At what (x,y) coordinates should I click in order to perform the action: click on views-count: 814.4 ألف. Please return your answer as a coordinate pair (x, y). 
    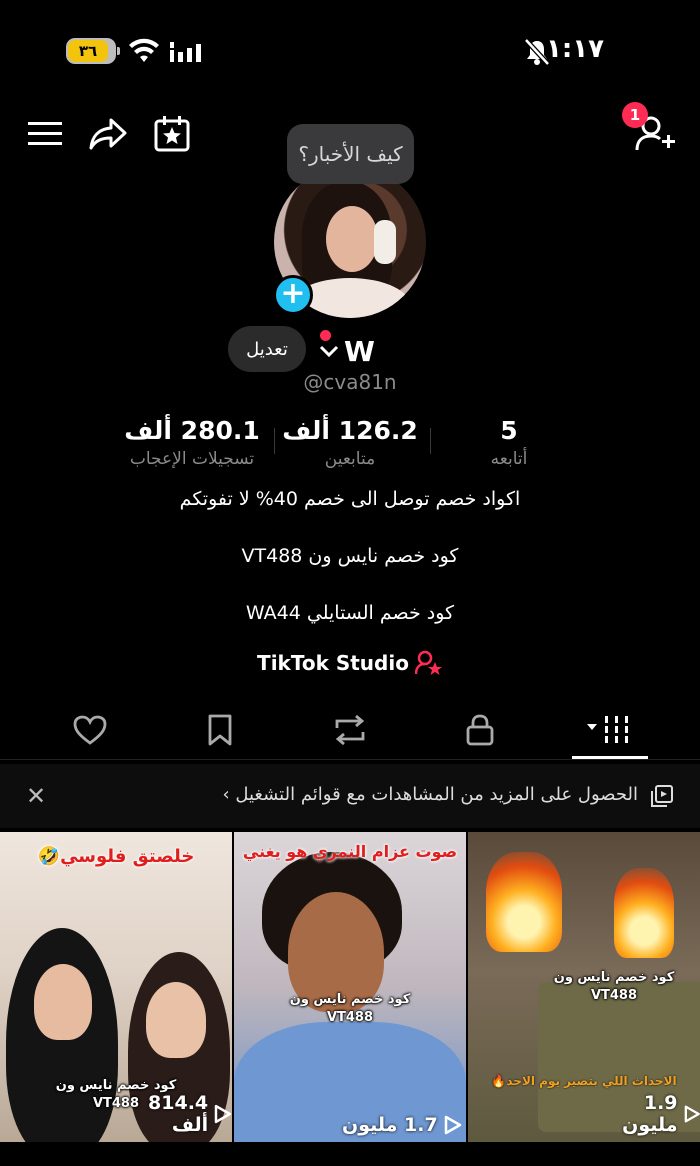
    Looking at the image, I should click on (178, 1114).